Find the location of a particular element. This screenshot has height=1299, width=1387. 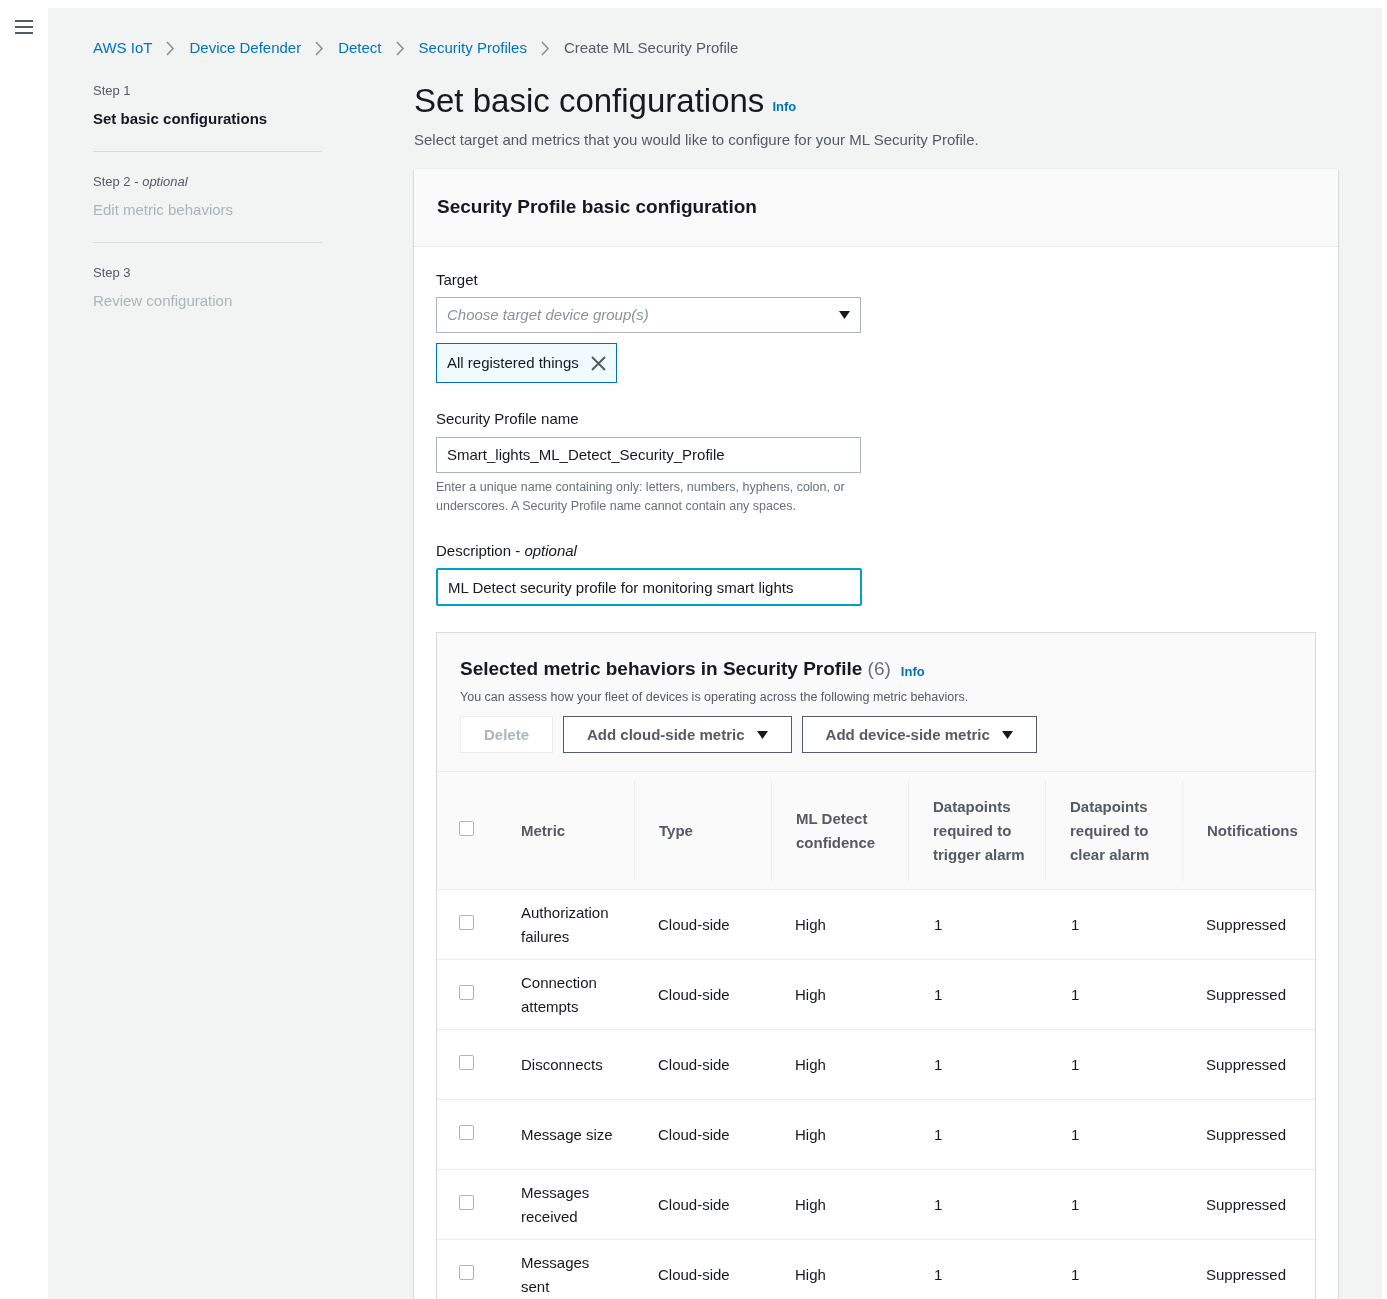

step-title: Set basic configurations is located at coordinates (207, 119).